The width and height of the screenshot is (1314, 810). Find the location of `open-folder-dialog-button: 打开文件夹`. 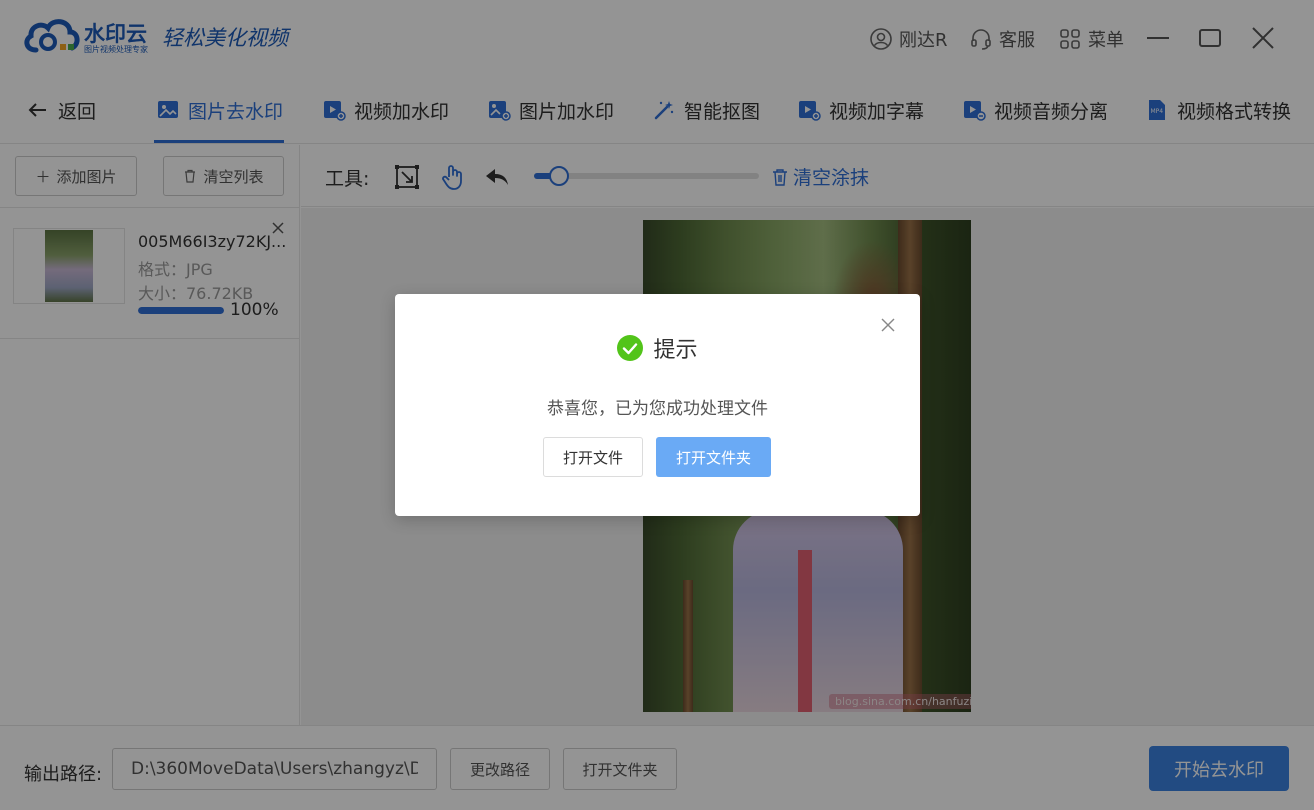

open-folder-dialog-button: 打开文件夹 is located at coordinates (713, 457).